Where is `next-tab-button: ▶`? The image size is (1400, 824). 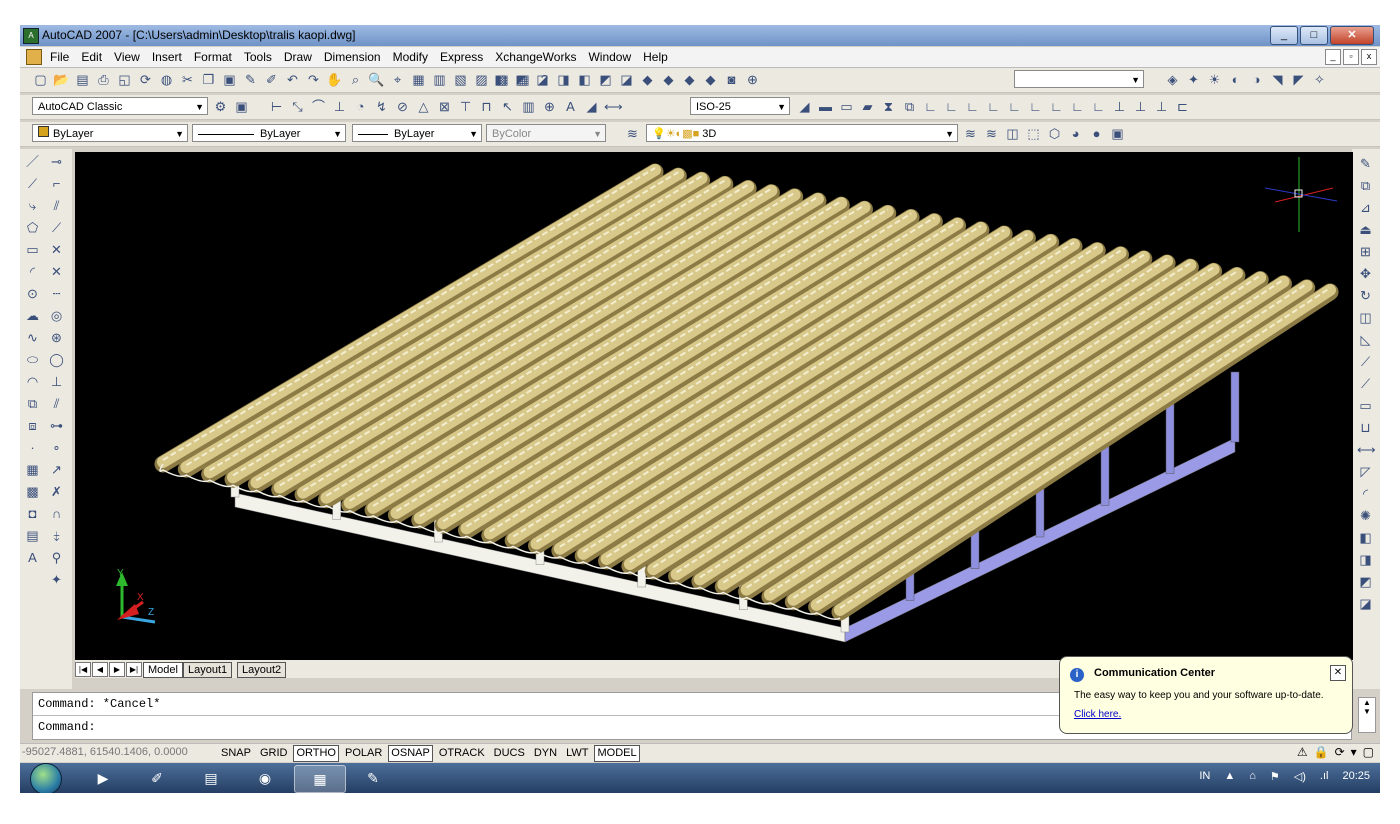
next-tab-button: ▶ is located at coordinates (117, 669).